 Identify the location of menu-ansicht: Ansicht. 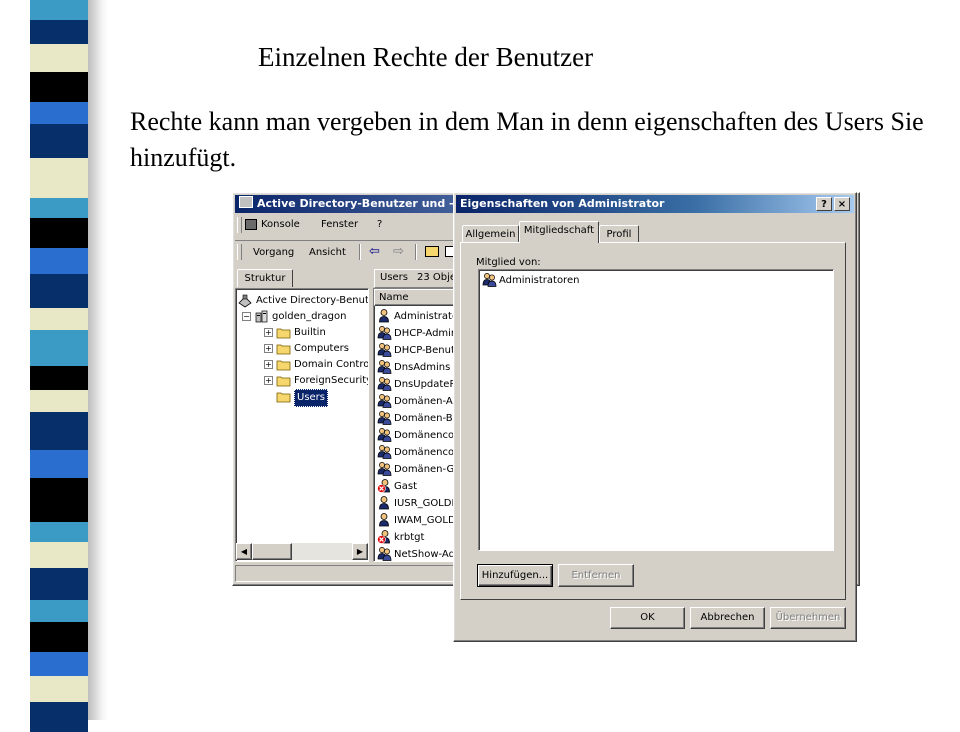
(327, 252).